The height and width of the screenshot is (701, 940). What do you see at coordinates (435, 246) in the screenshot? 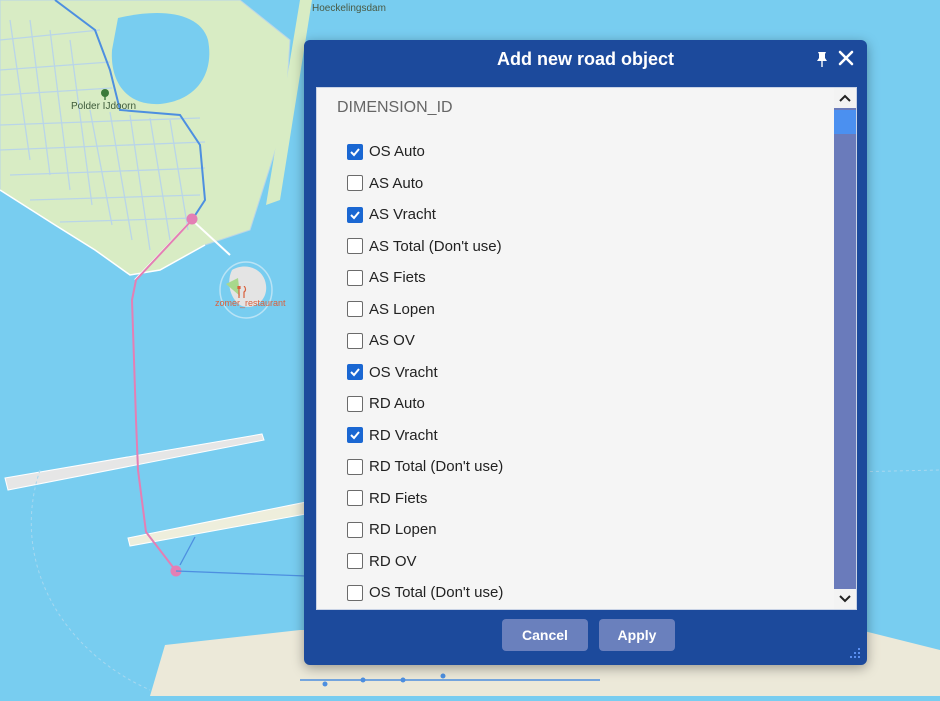
I see `option-label: AS Total (Don't use)` at bounding box center [435, 246].